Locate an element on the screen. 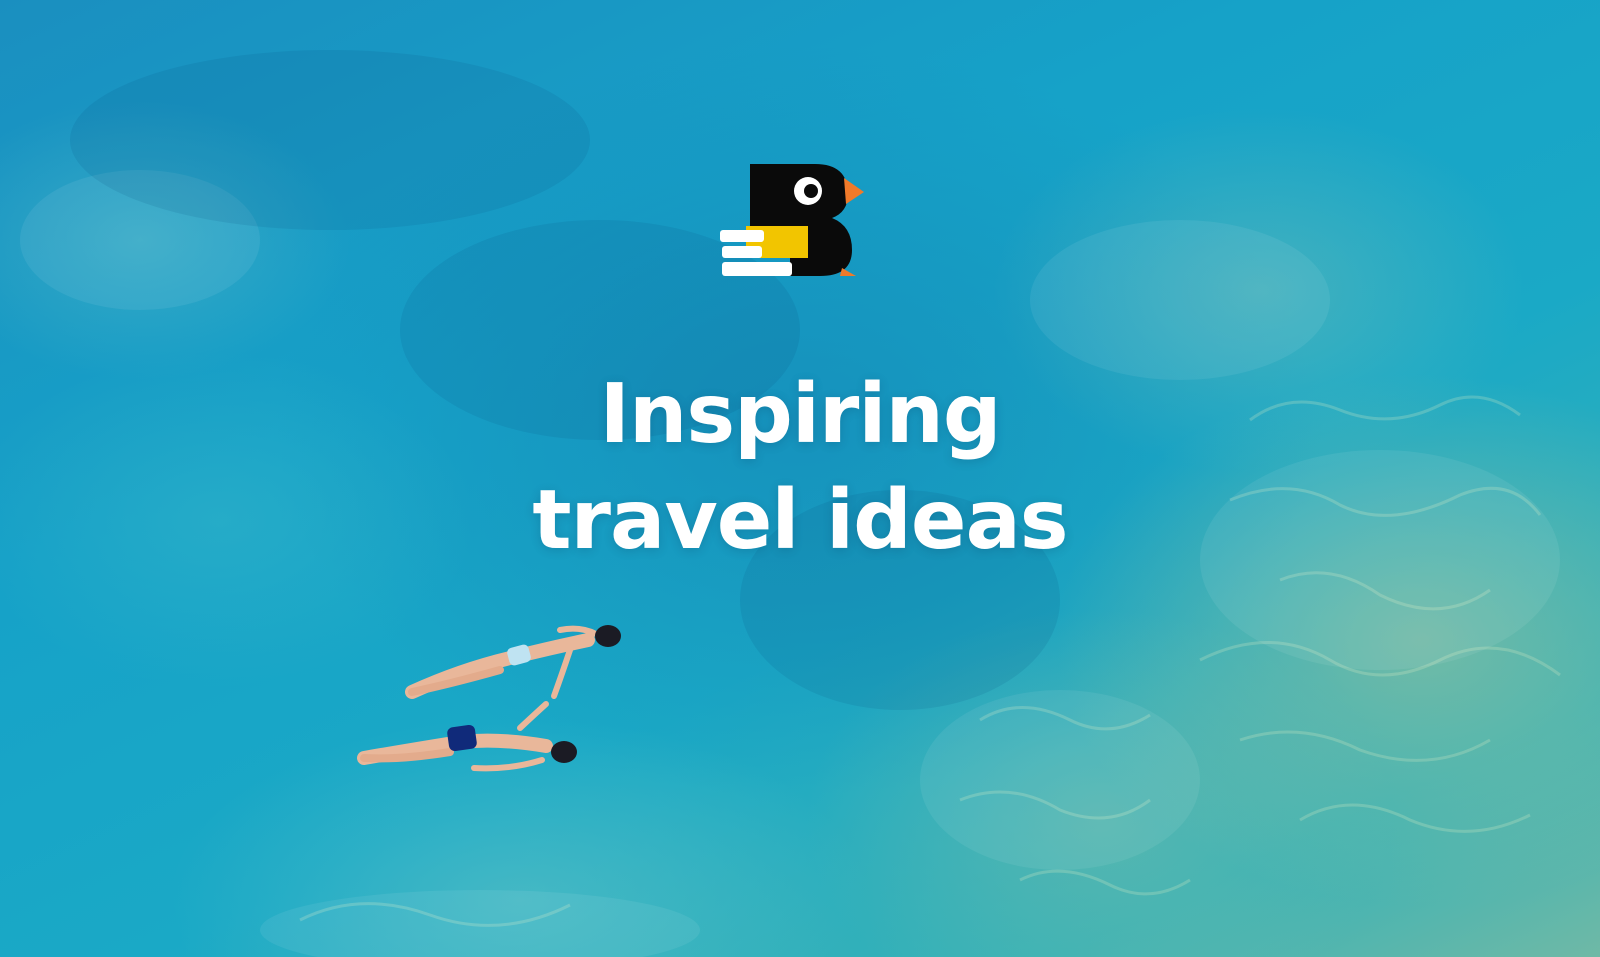 This screenshot has height=957, width=1600. headline-line-1: Inspiring is located at coordinates (800, 414).